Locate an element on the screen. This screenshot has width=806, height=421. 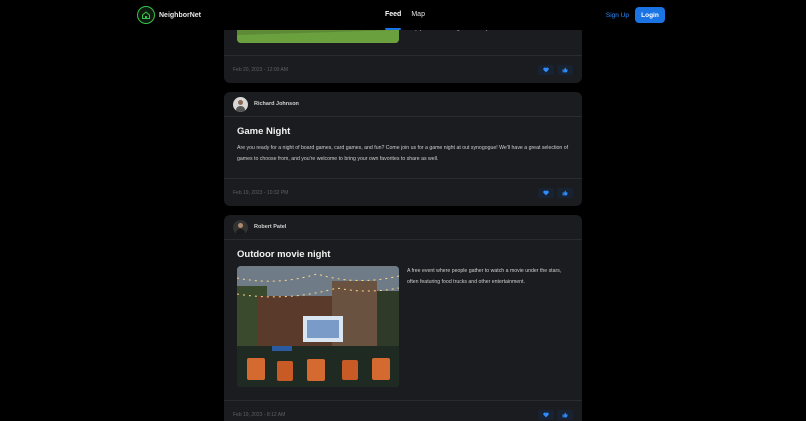
post-header: Richard Johnson is located at coordinates (403, 104).